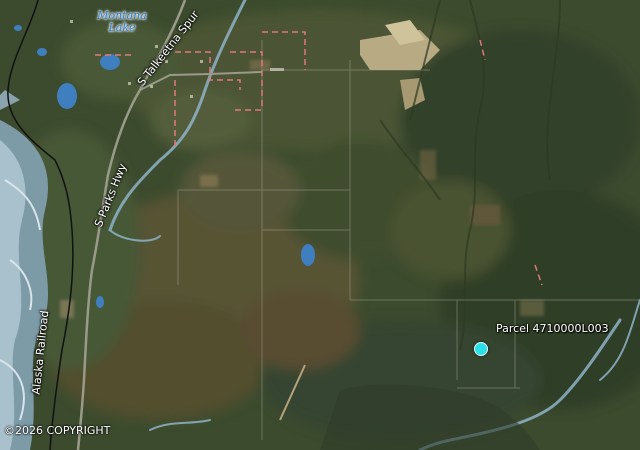 This screenshot has height=450, width=640. I want to click on lake-label-montana: Montana Lake, so click(122, 22).